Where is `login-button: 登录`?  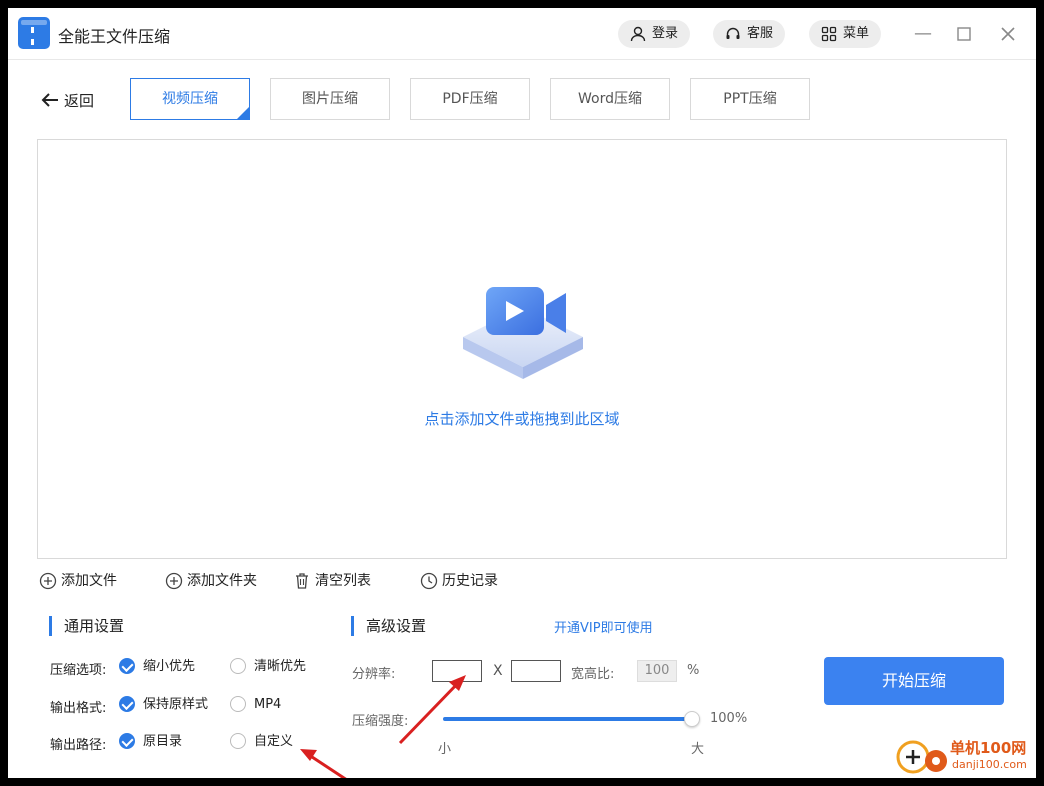
login-button: 登录 is located at coordinates (654, 34).